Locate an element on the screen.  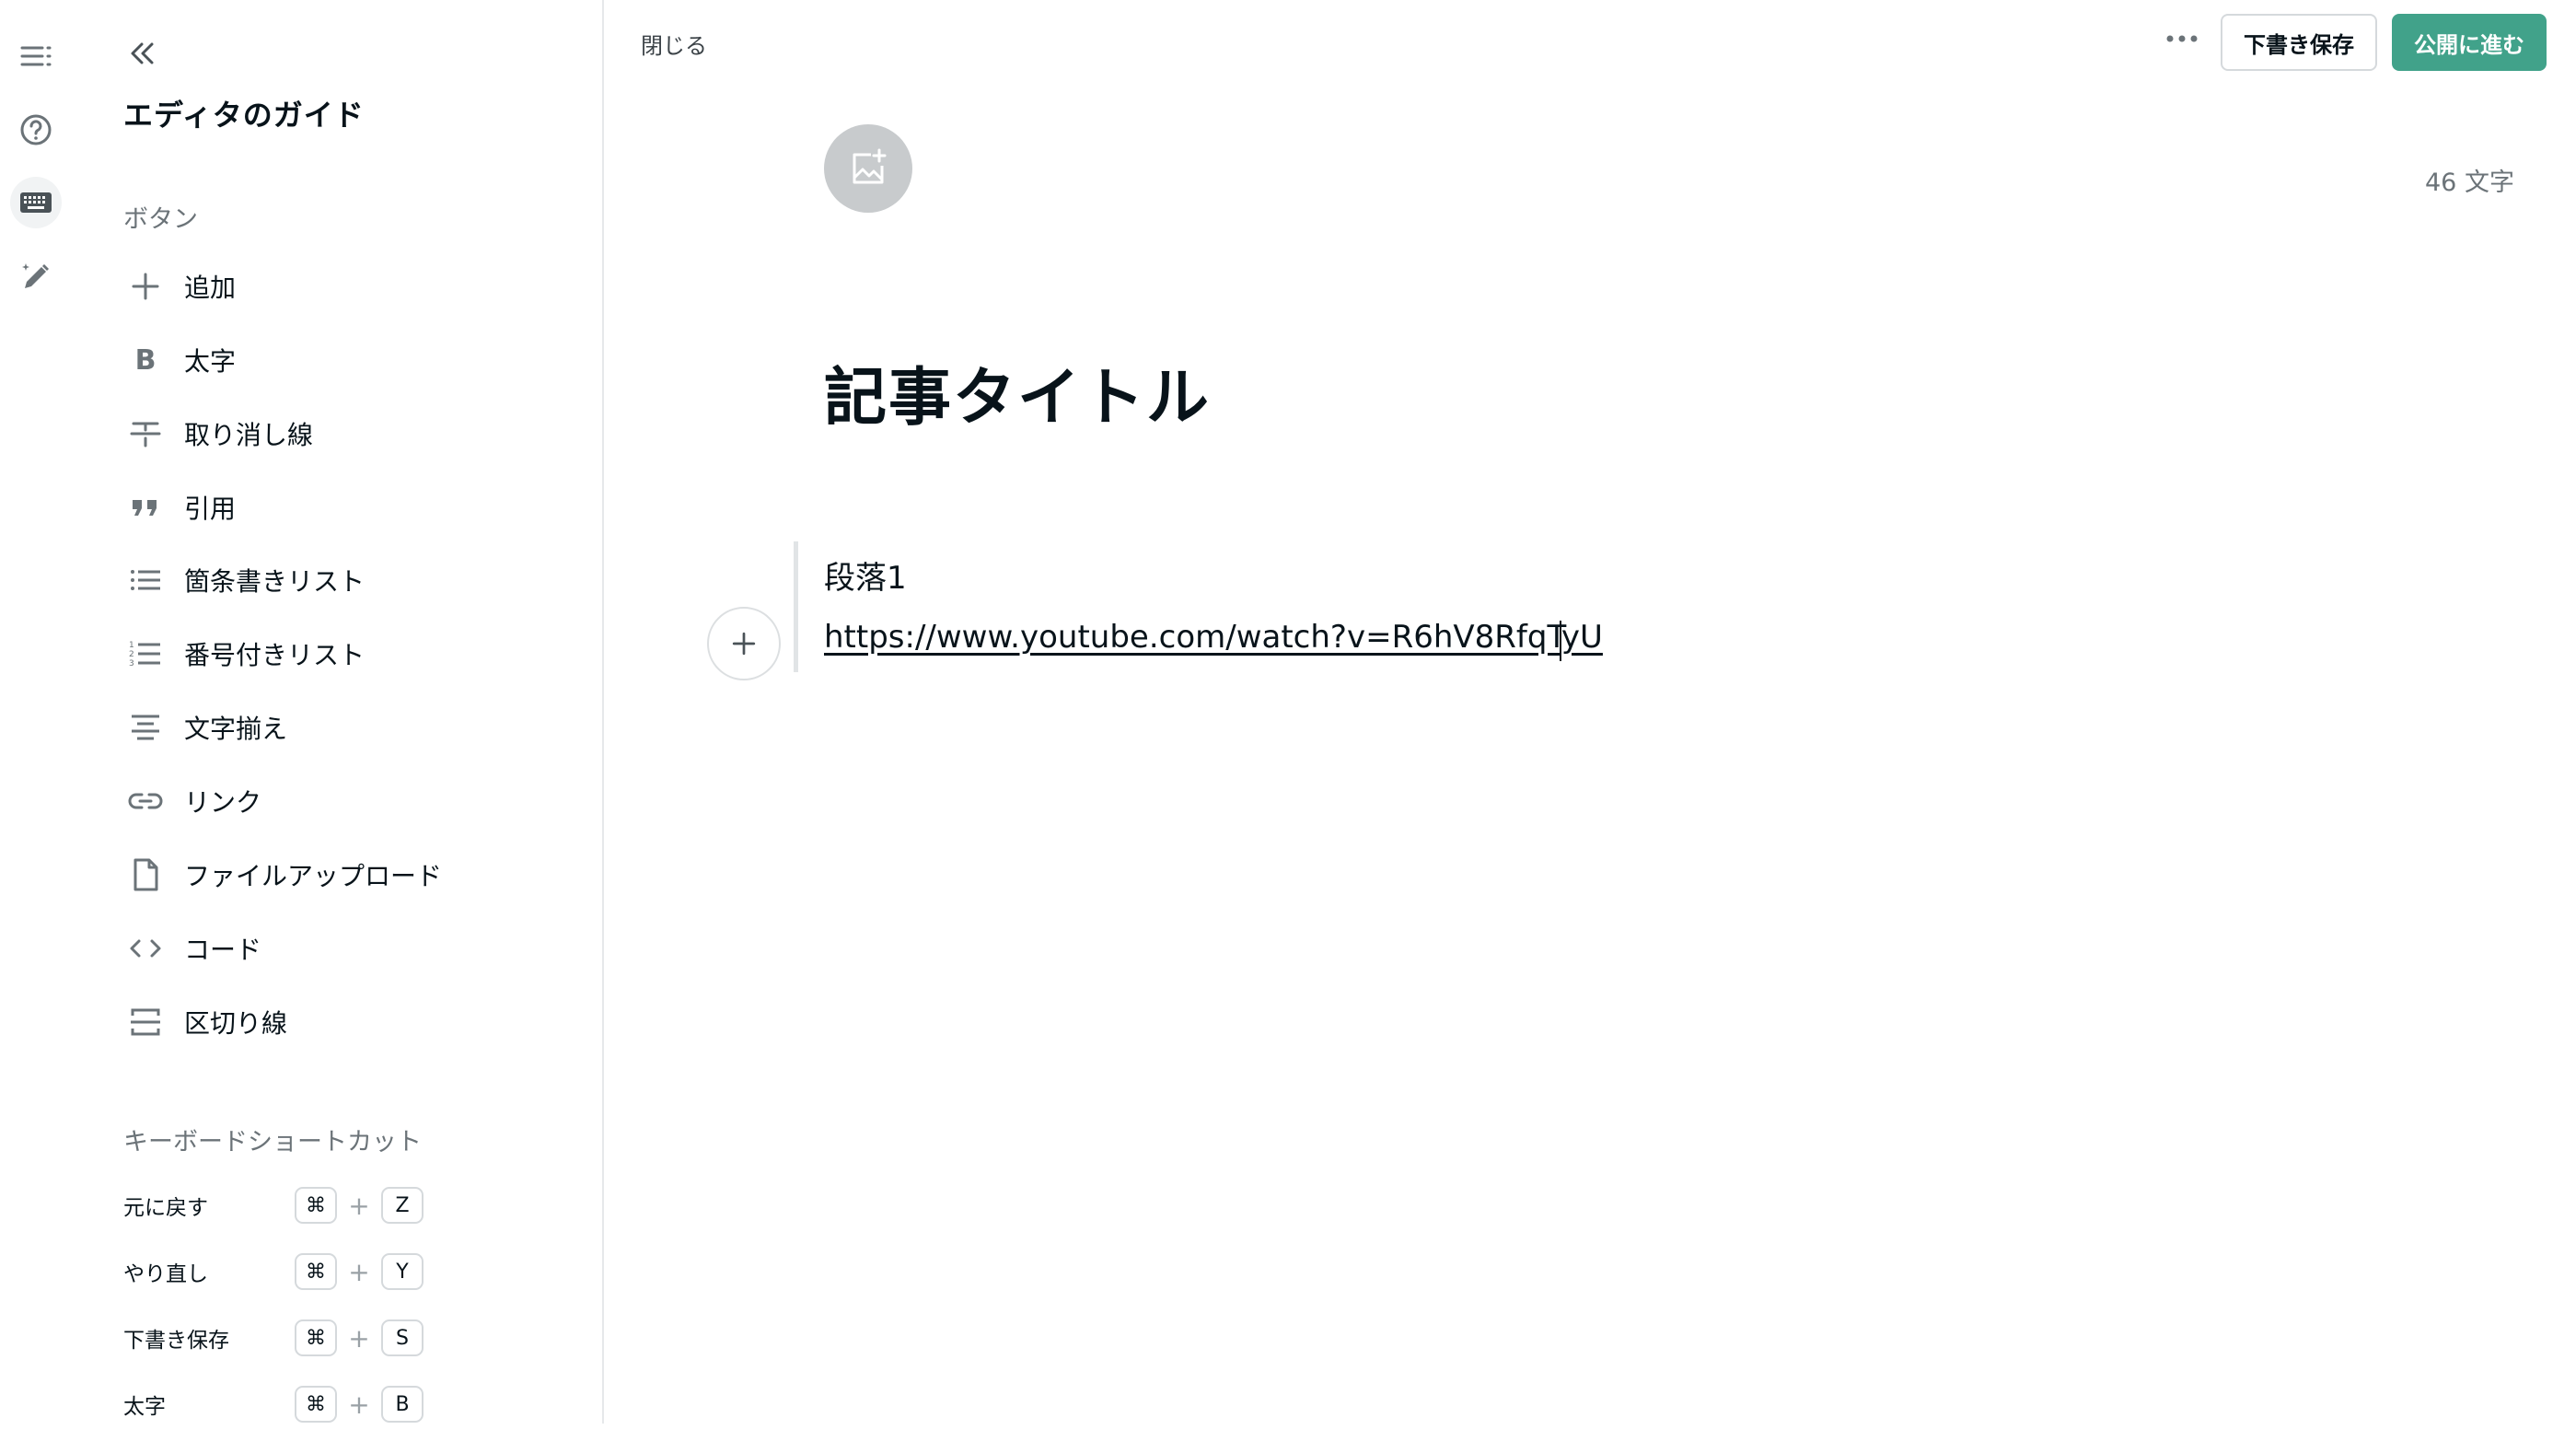
icon-rail is located at coordinates (36, 726).